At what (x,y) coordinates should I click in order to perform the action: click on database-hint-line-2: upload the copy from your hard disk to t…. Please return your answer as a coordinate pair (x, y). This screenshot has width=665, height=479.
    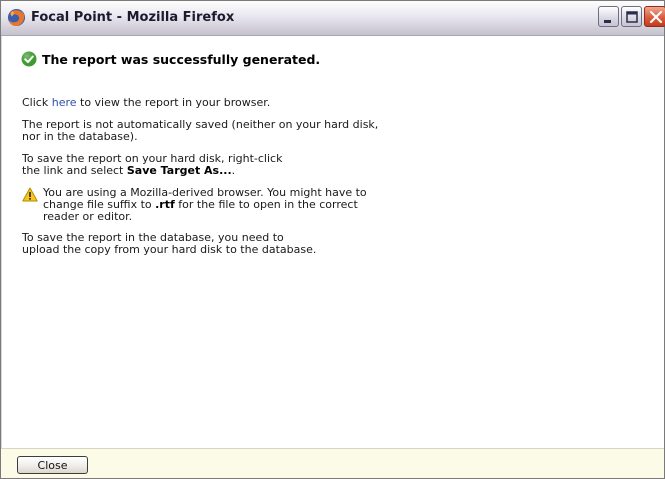
    Looking at the image, I should click on (169, 249).